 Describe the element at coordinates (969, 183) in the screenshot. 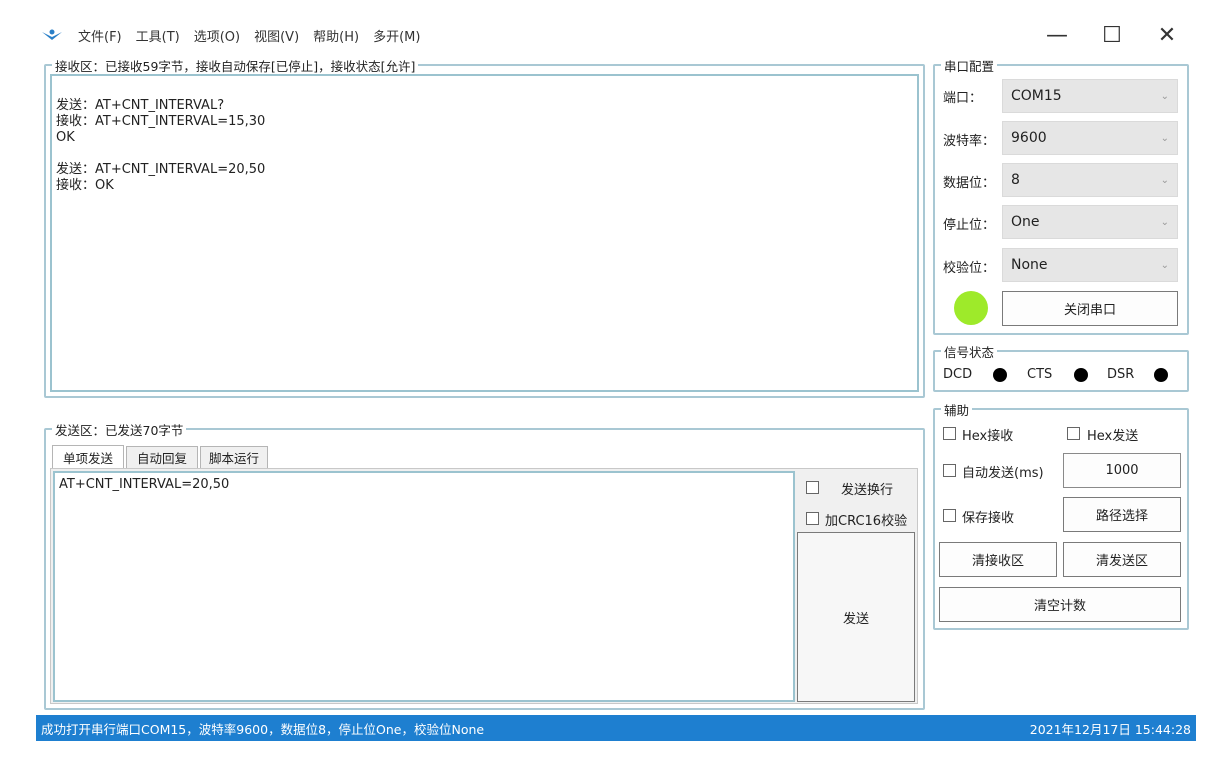

I see `databits-label: 数据位：` at that location.